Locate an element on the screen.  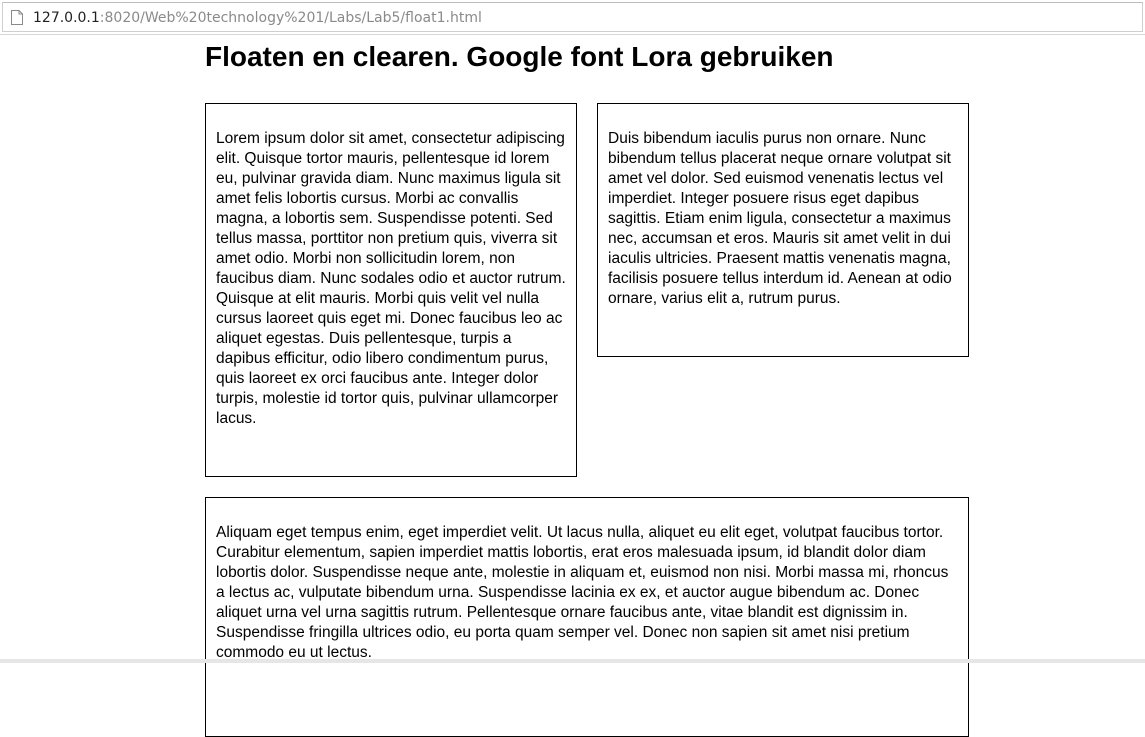
window-bottom-edge is located at coordinates (572, 661).